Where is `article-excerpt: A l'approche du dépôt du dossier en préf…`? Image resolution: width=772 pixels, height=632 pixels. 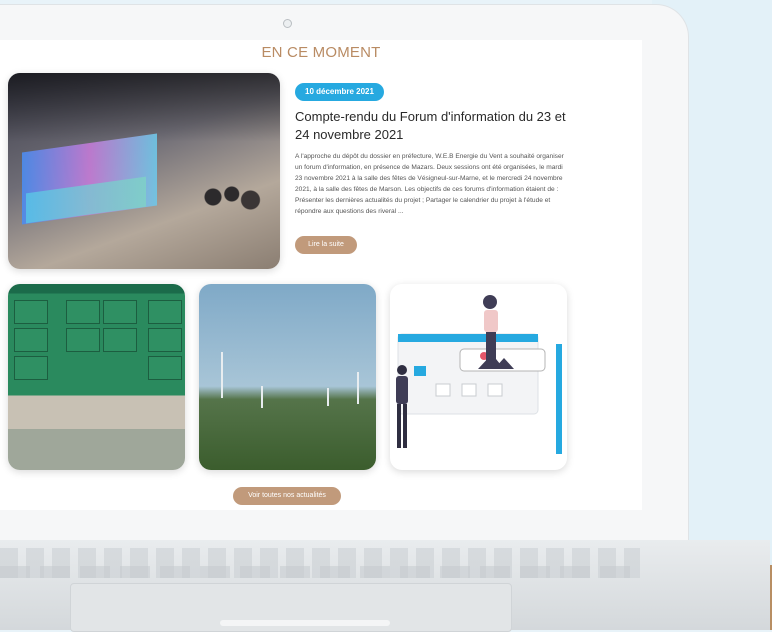 article-excerpt: A l'approche du dépôt du dossier en préf… is located at coordinates (429, 184).